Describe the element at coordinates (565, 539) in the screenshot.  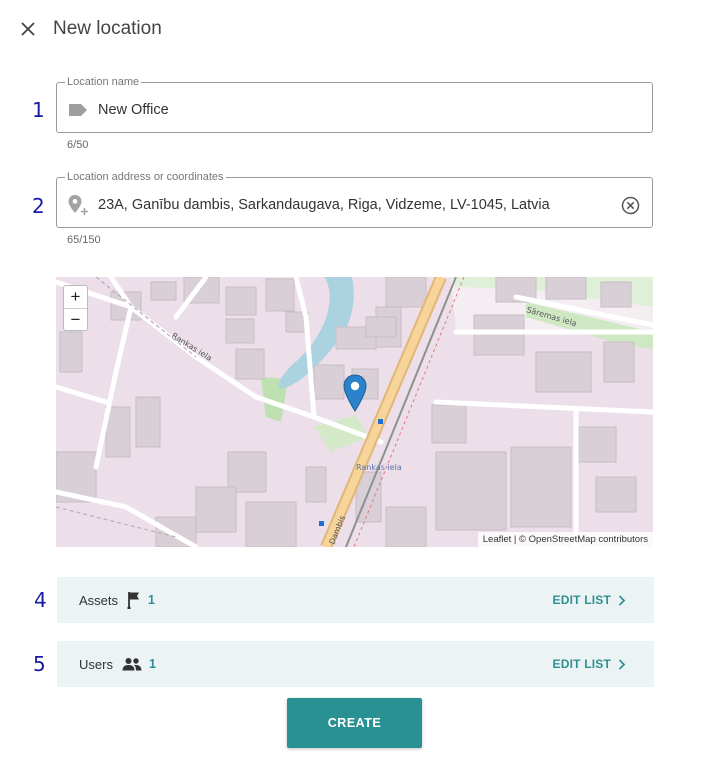
I see `map-attribution: Leaflet | © OpenStreetMap contributors` at that location.